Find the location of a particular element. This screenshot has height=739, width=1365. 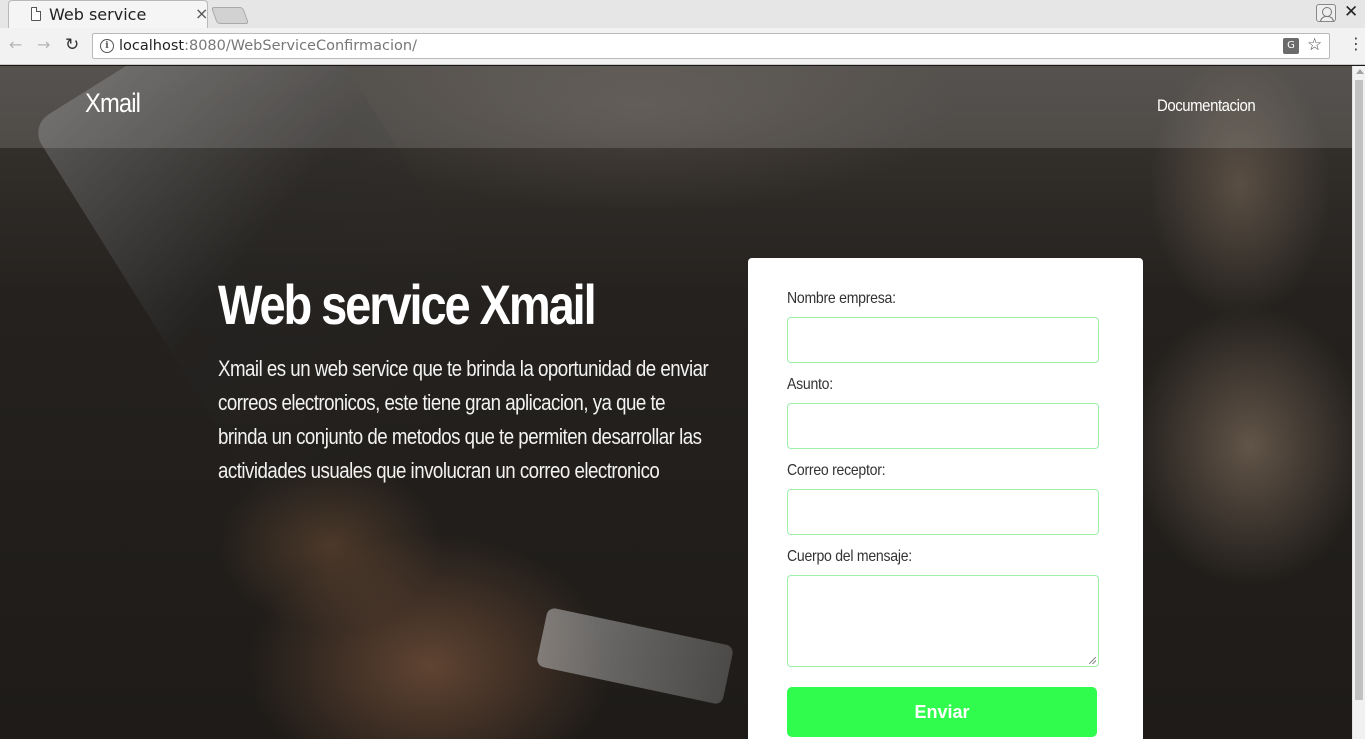

page-scrollbar is located at coordinates (1358, 402).